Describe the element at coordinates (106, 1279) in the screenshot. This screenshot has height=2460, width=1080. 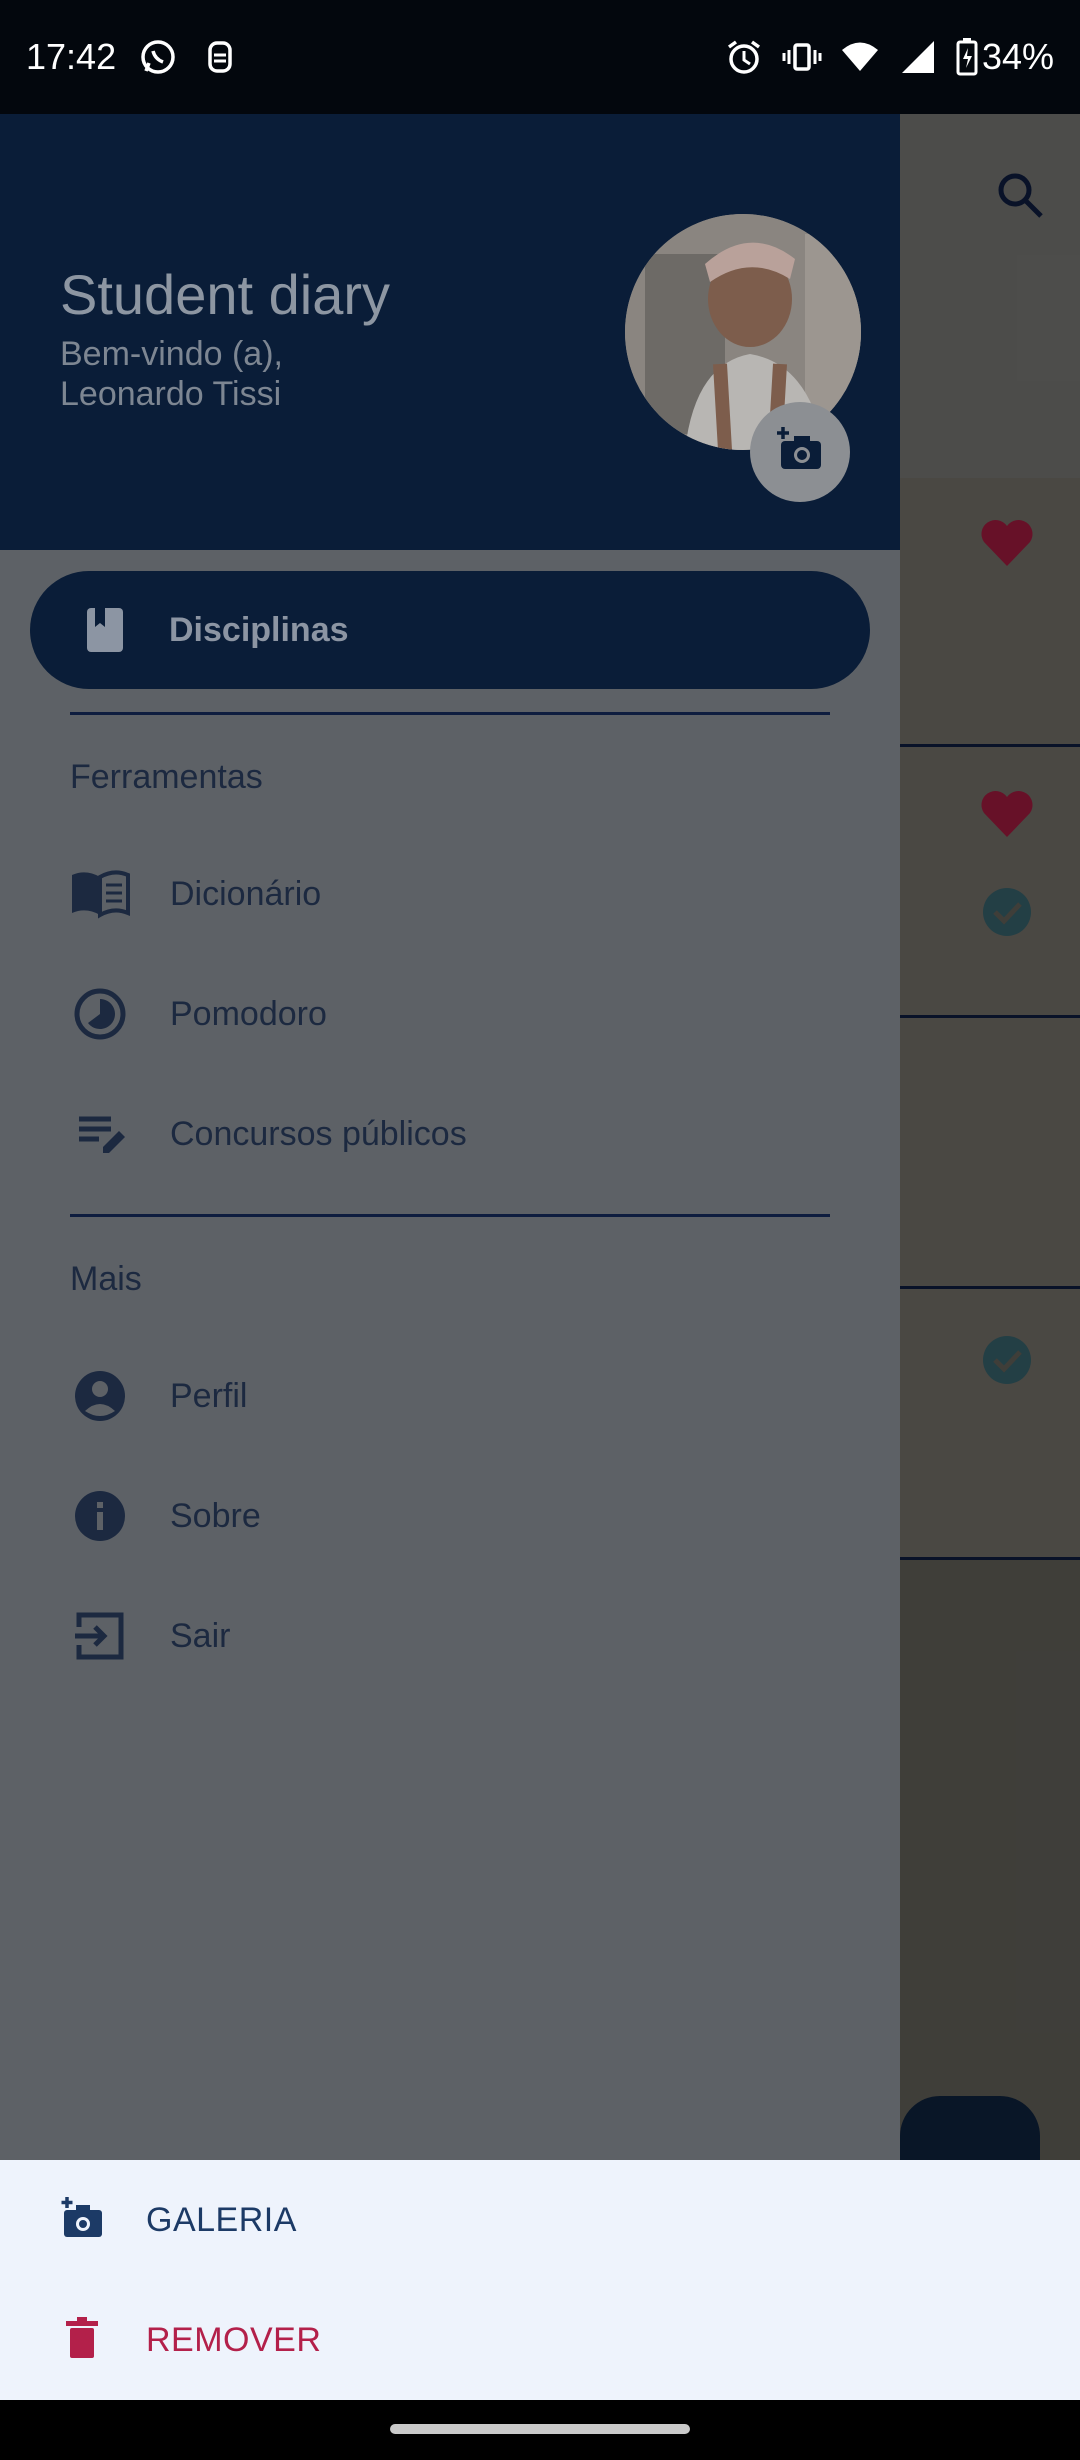
I see `section-title-mais: Mais` at that location.